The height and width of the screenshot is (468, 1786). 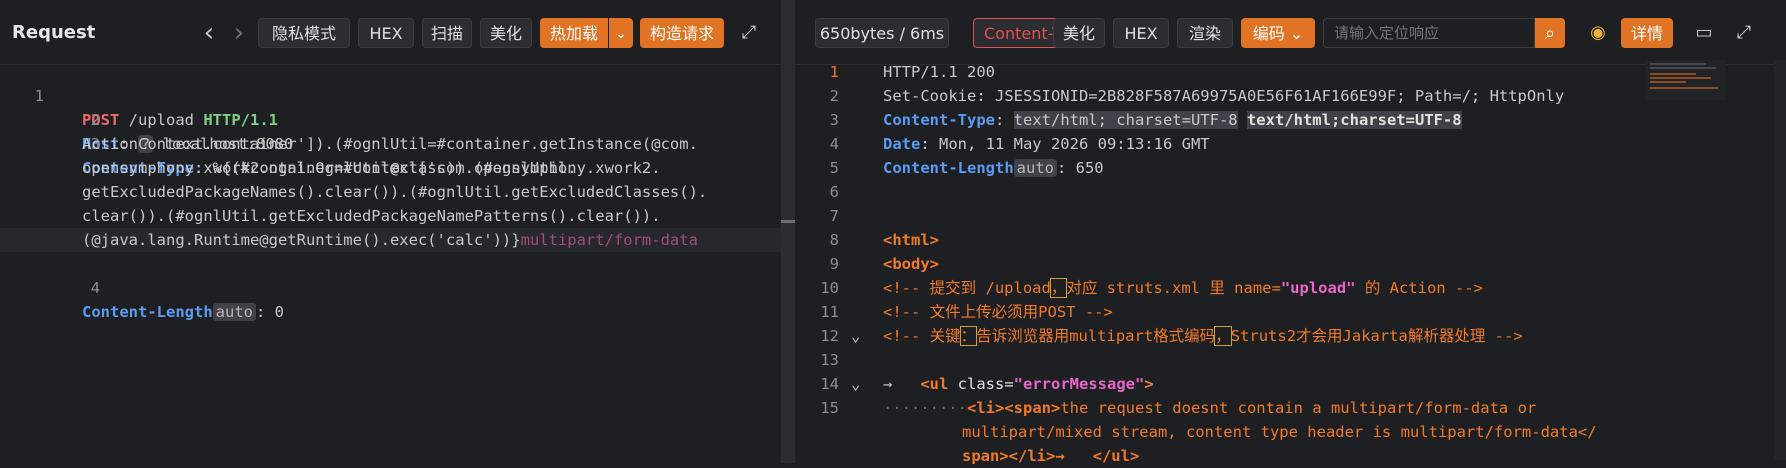 I want to click on line-number: 10, so click(x=829, y=288).